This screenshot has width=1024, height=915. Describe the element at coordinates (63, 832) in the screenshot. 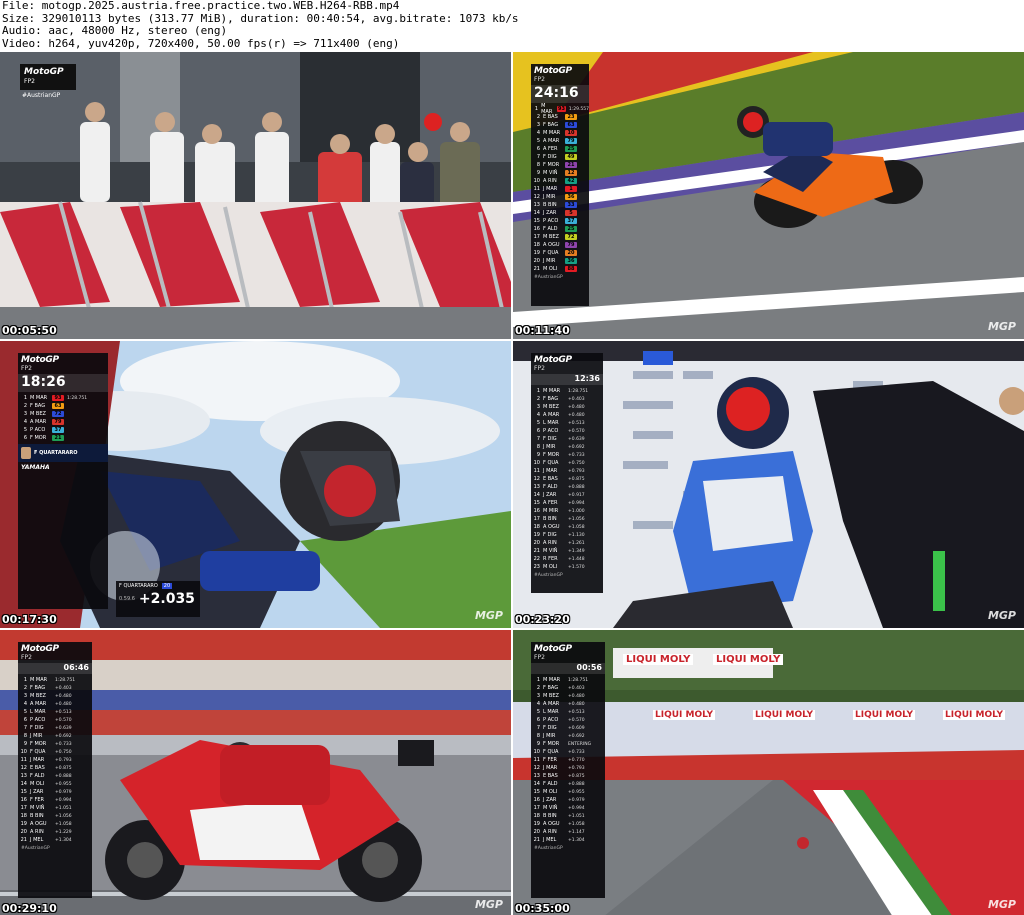

I see `lap-time: +1.229` at that location.